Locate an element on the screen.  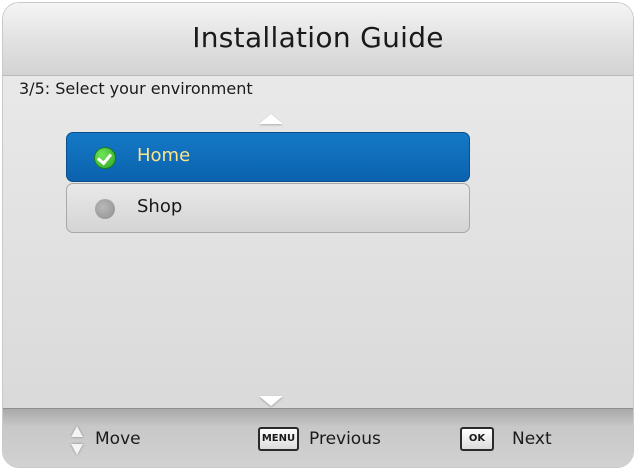
up-arrow-icon is located at coordinates (77, 431).